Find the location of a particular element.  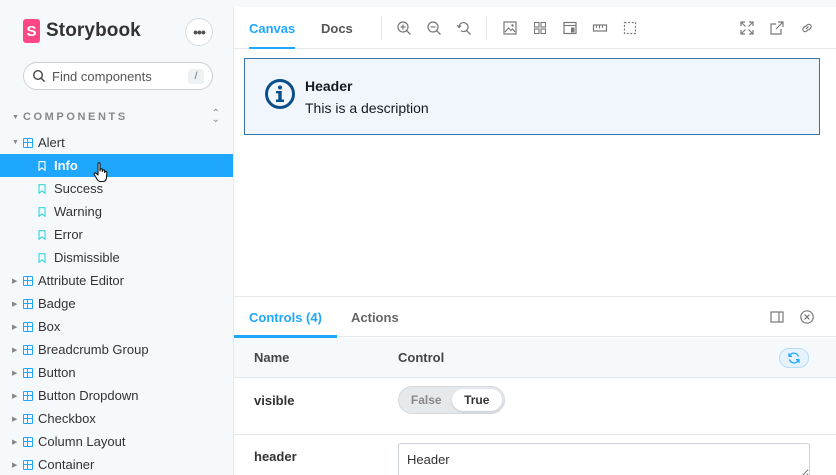

addon-tabs: Controls (4) Actions is located at coordinates (535, 317).